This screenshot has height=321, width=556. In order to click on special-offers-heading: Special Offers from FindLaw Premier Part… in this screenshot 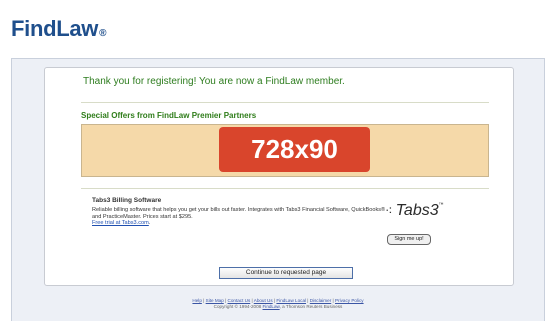, I will do `click(169, 115)`.